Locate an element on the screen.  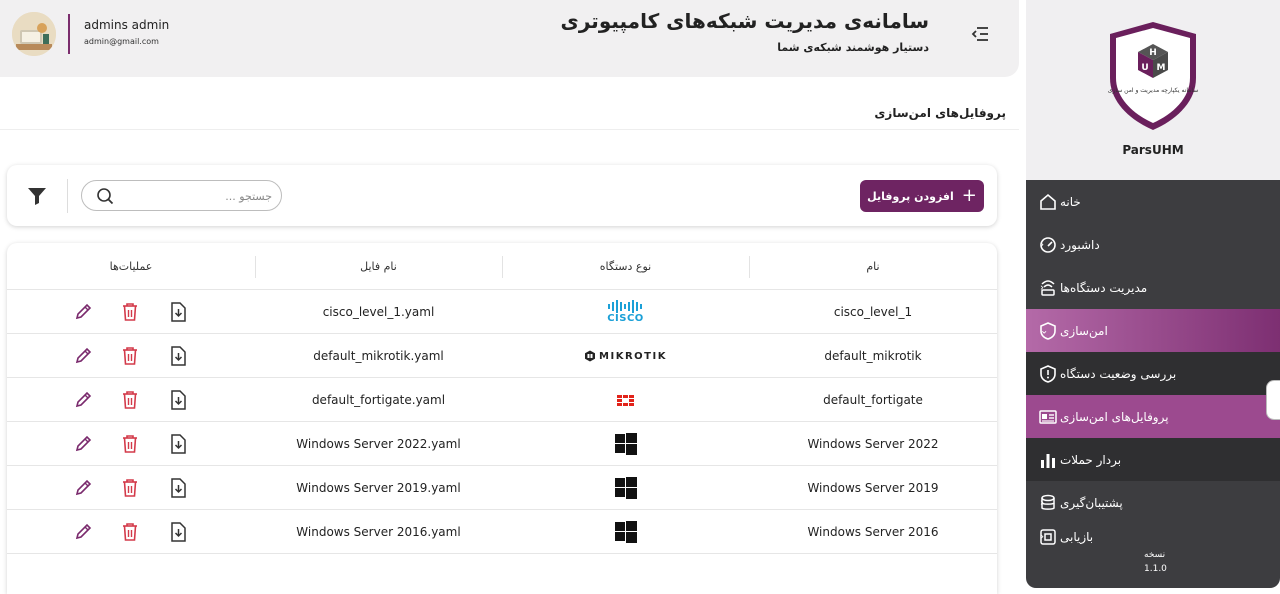
app-title: سامانه‌ی مدیریت شبکه‌های کامپیوتری is located at coordinates (744, 21).